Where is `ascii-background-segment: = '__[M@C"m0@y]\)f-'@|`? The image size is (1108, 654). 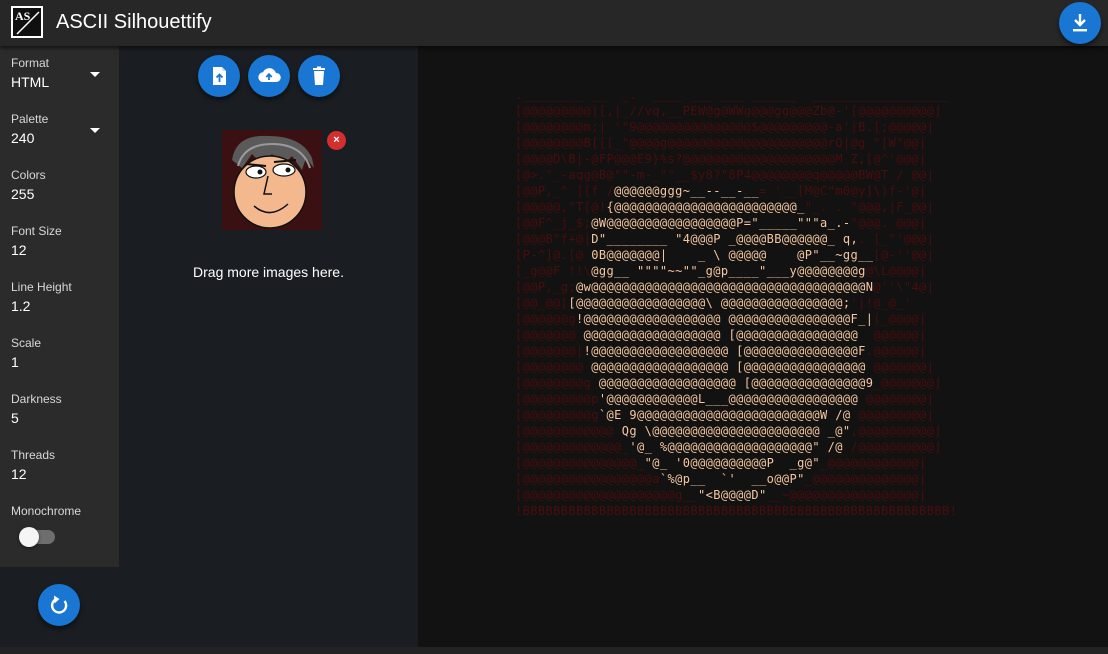 ascii-background-segment: = '__[M@C"m0@y]\)f-'@| is located at coordinates (843, 191).